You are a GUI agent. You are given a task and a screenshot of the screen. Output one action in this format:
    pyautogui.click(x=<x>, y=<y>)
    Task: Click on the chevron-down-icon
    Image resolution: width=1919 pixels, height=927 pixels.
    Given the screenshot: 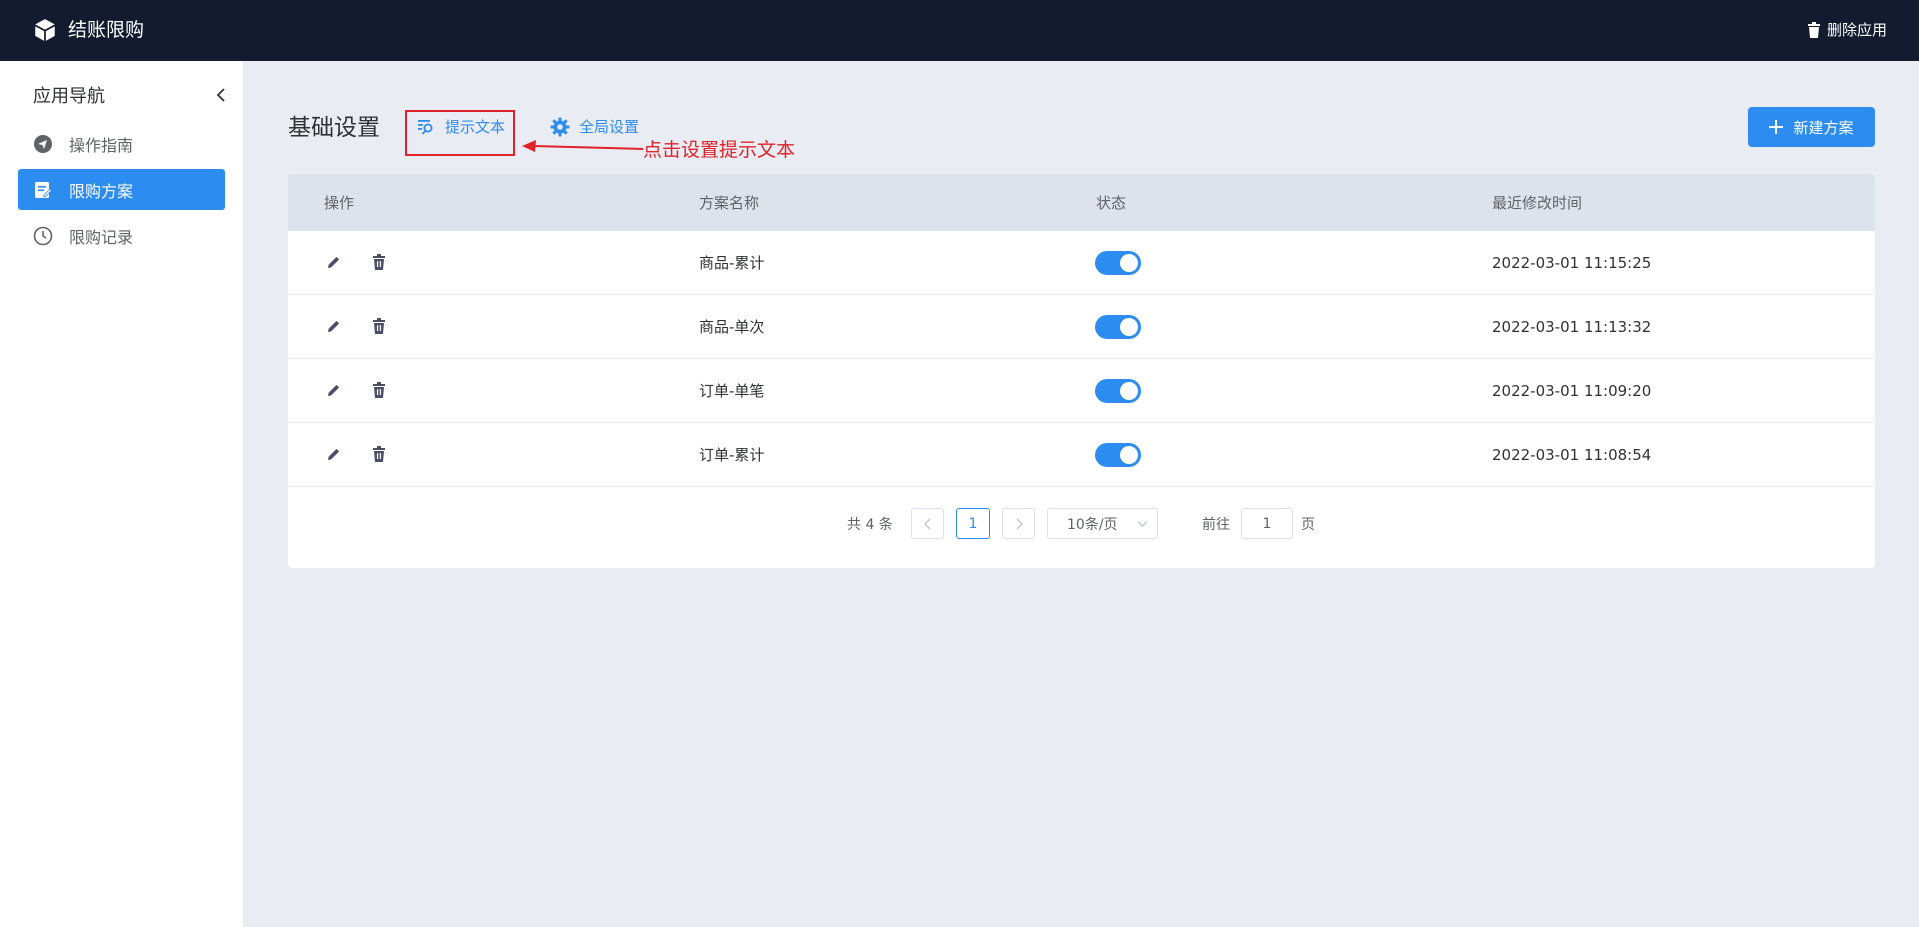 What is the action you would take?
    pyautogui.click(x=1142, y=524)
    